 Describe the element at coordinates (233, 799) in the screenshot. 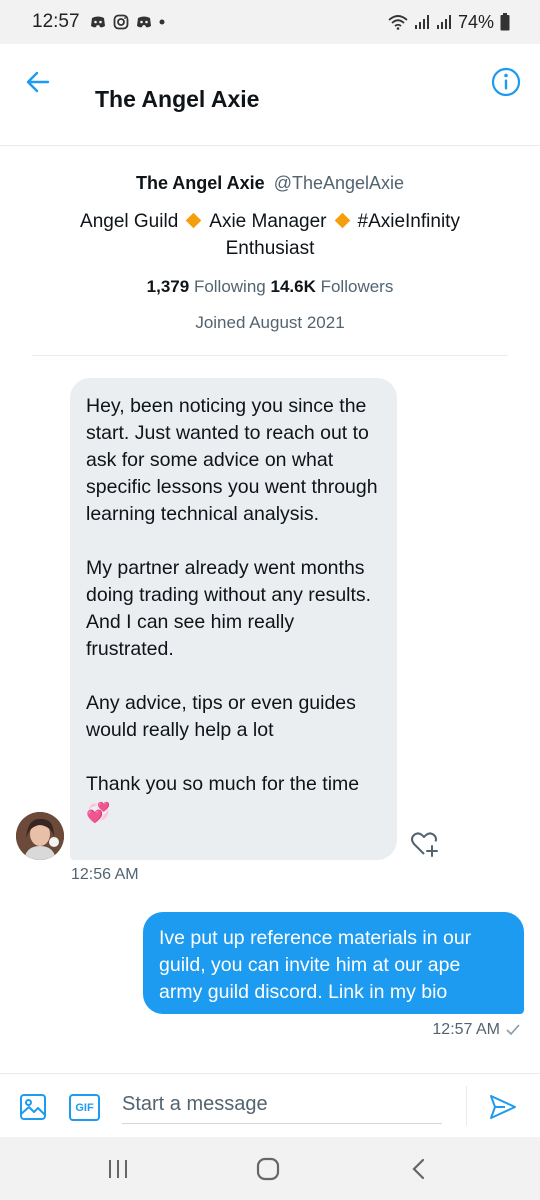

I see `message-paragraph: Thank you so much for the time 💞` at that location.